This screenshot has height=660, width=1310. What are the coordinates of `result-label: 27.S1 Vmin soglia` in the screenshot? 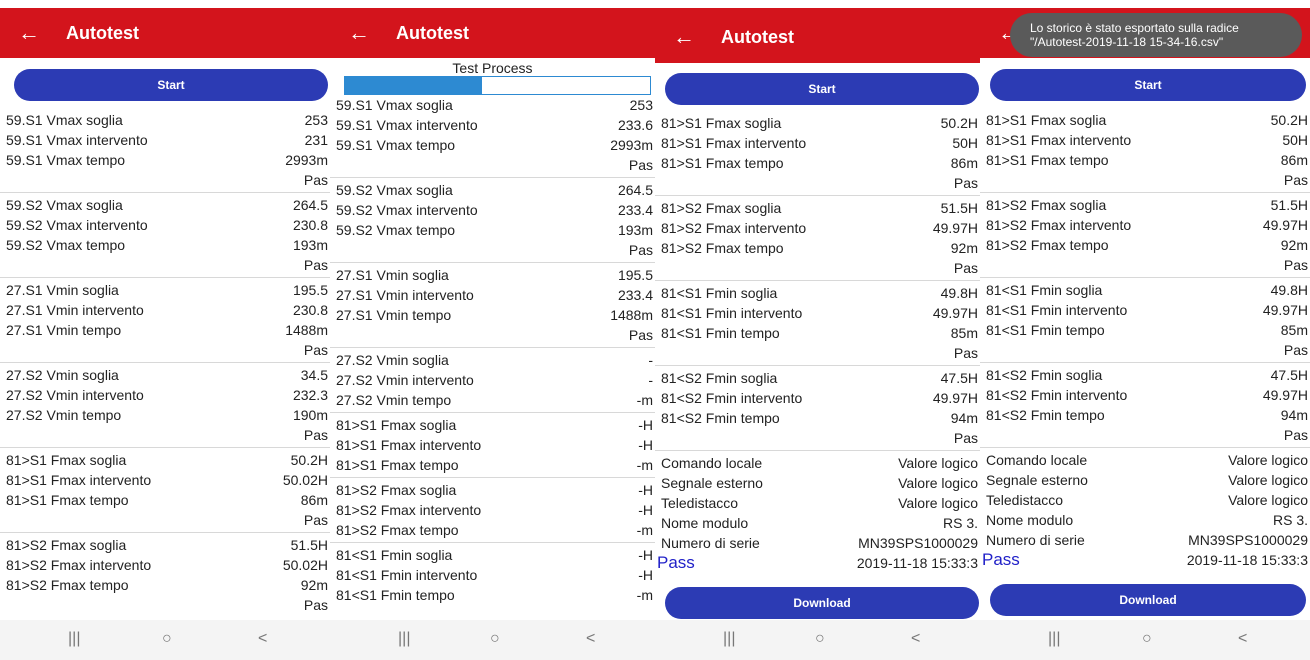 It's located at (392, 275).